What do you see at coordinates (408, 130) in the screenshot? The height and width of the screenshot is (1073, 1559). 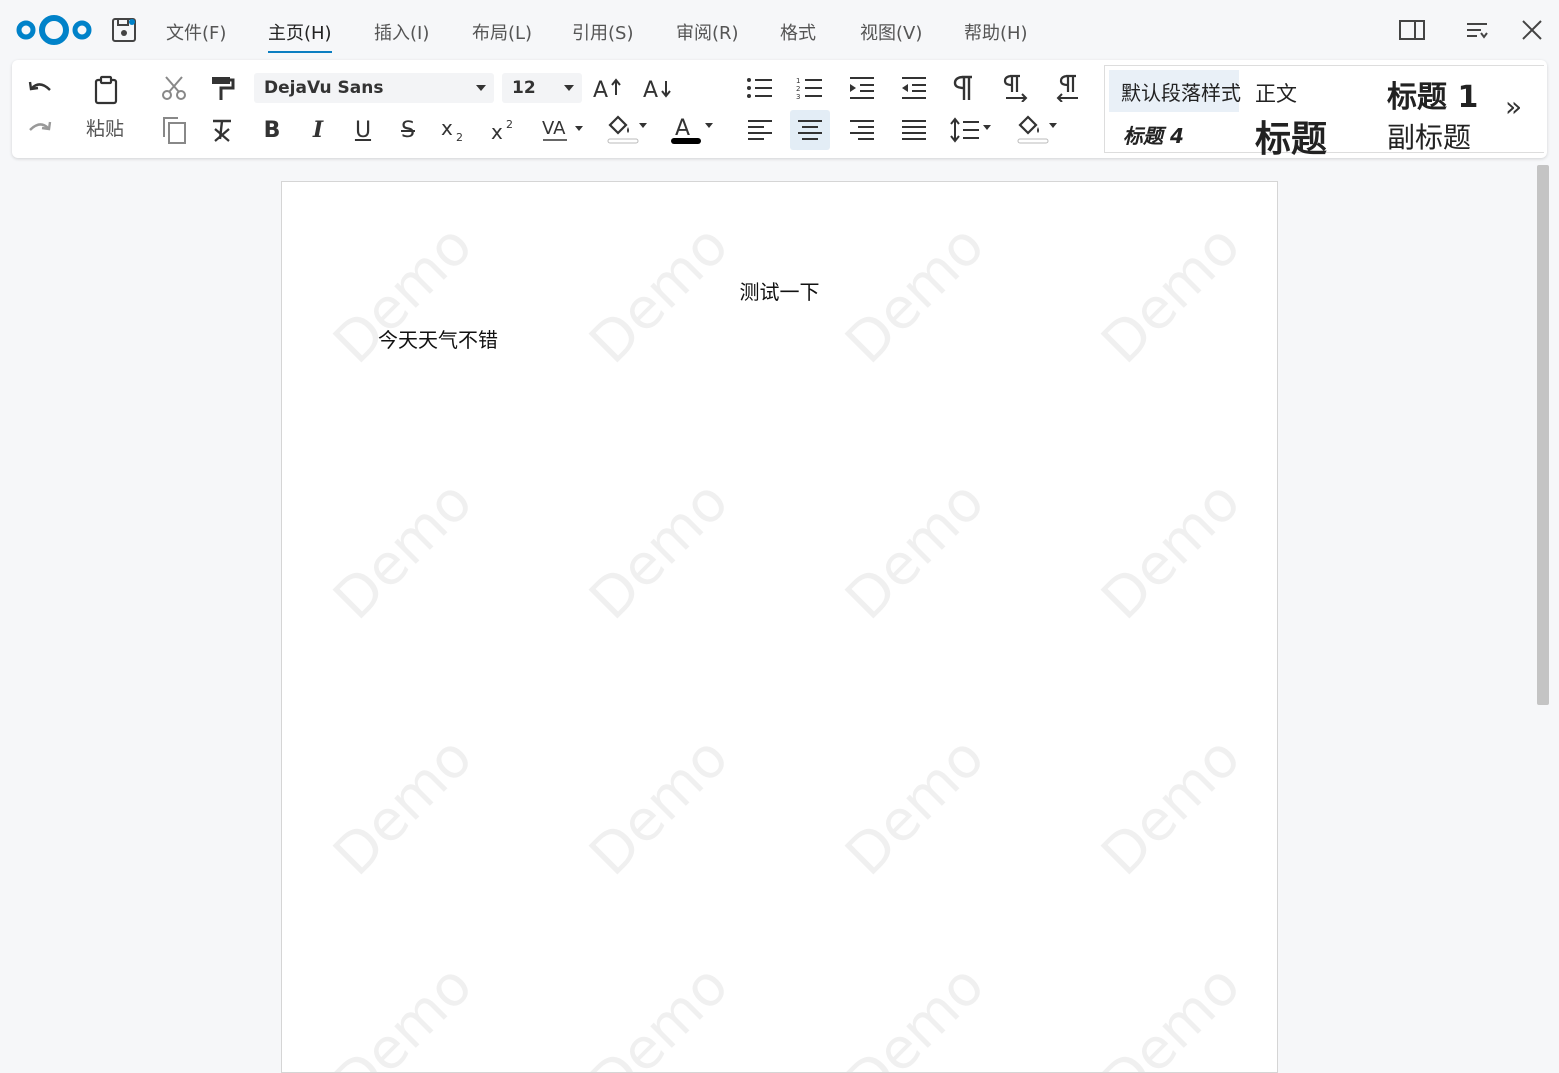 I see `strikethrough-button: S` at bounding box center [408, 130].